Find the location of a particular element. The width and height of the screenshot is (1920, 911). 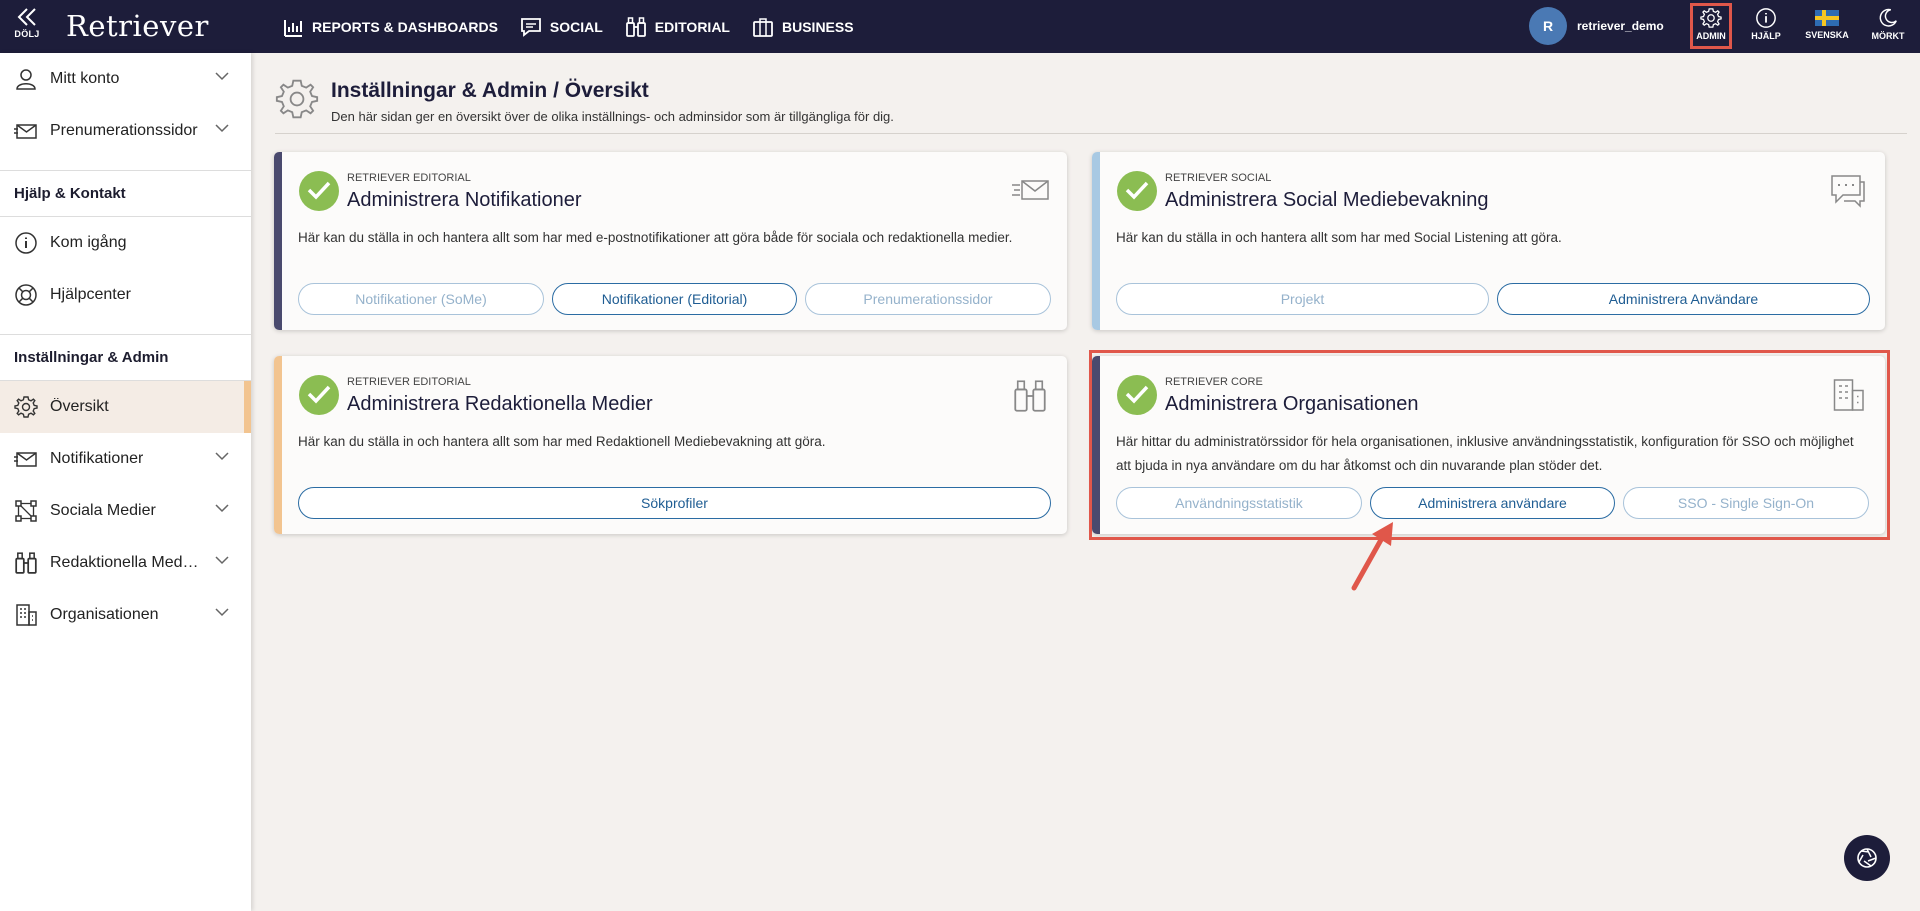

search-profiles-button: Sökprofiler is located at coordinates (674, 503).